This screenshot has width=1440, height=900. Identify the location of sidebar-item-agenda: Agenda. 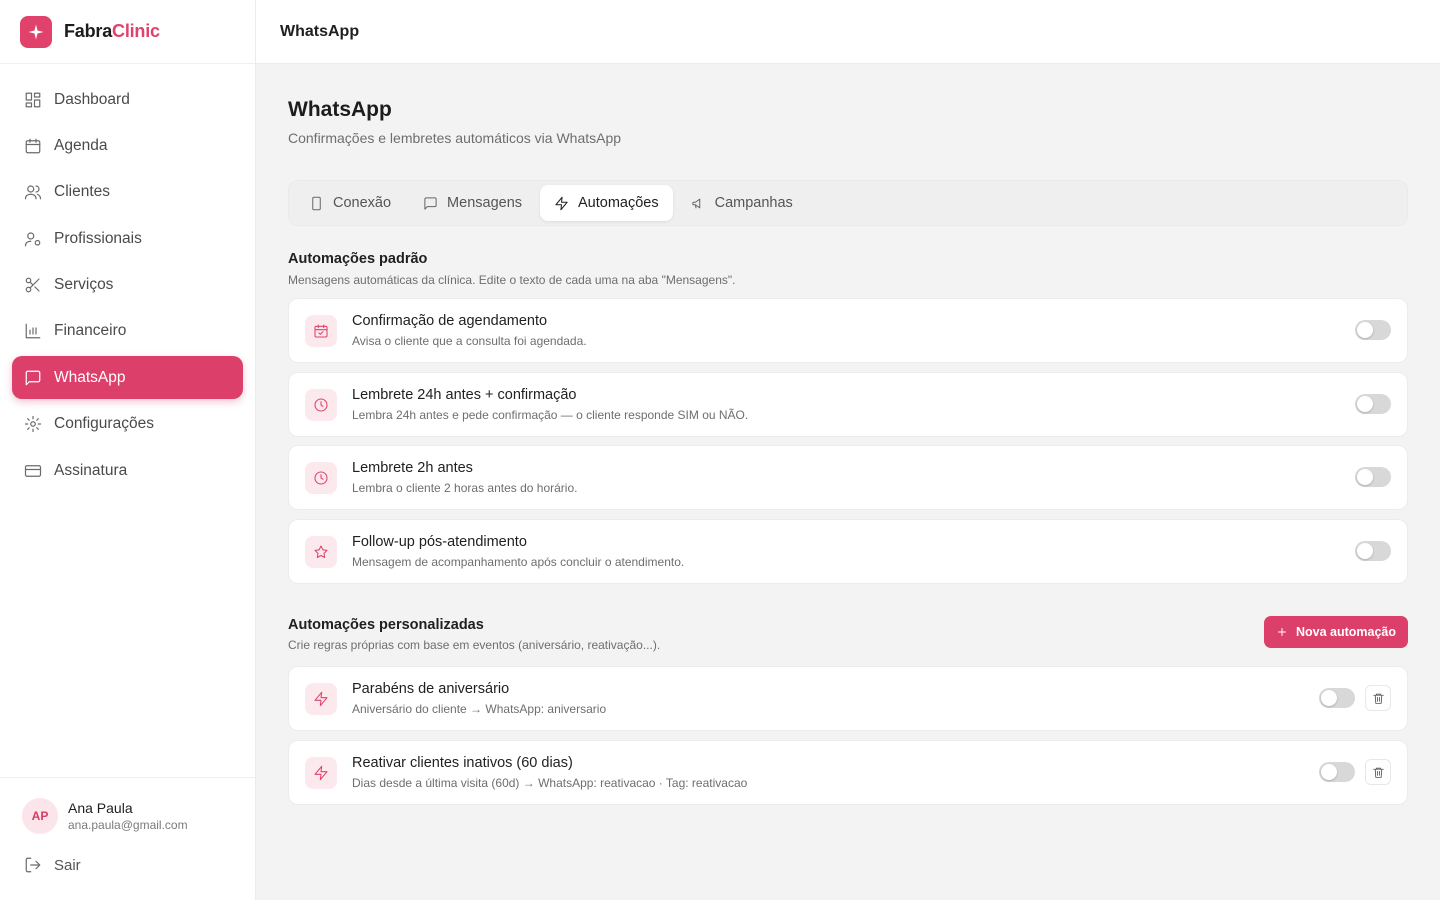
(127, 145).